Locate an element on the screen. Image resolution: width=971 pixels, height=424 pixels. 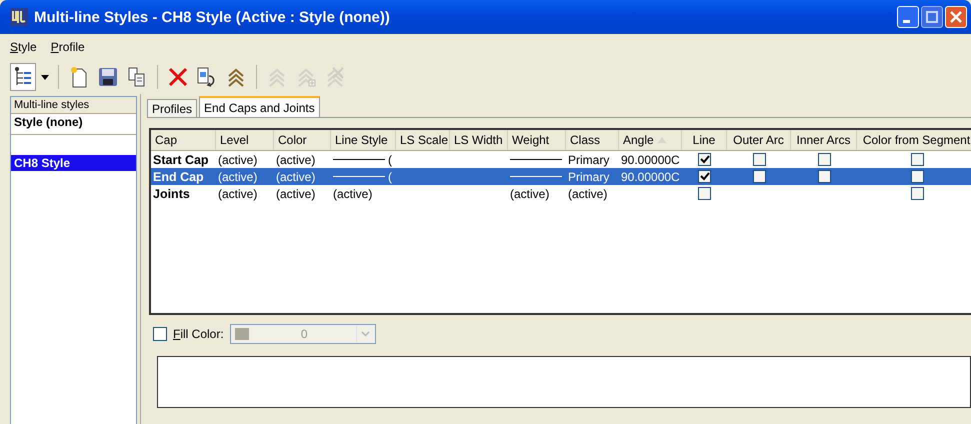
column-header: Cap is located at coordinates (183, 140).